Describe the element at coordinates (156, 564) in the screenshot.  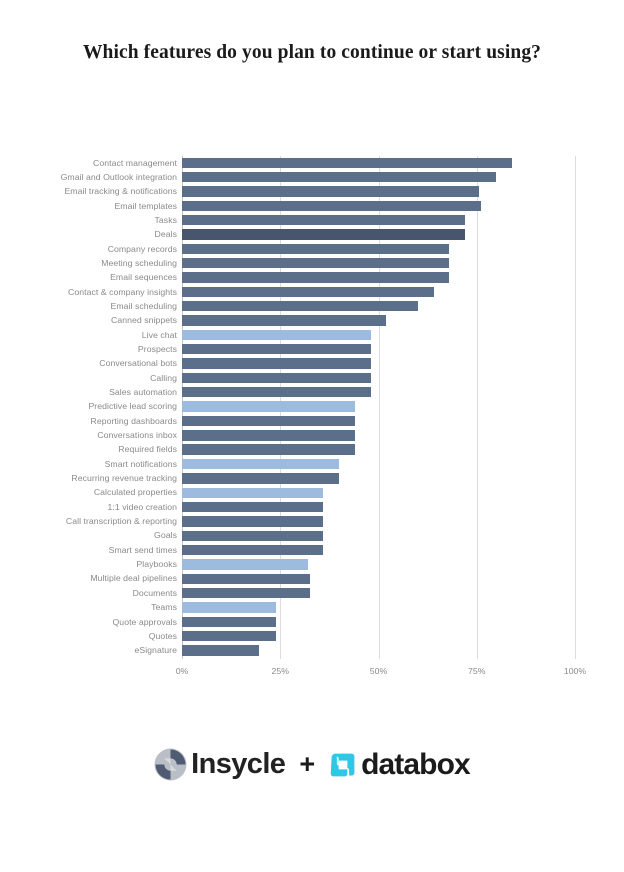
I see `bar-category-label: Playbooks` at that location.